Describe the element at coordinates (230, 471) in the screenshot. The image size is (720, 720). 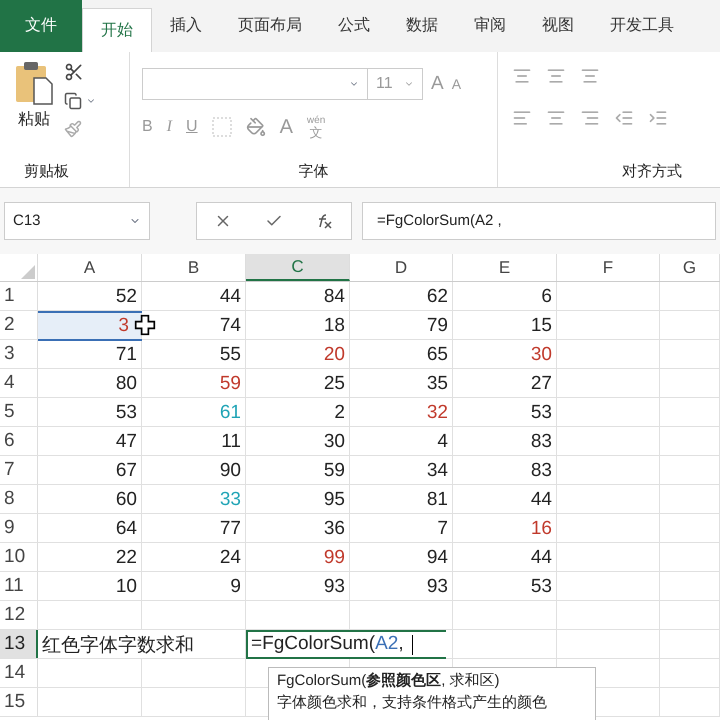
I see `table-cell-text: 90` at that location.